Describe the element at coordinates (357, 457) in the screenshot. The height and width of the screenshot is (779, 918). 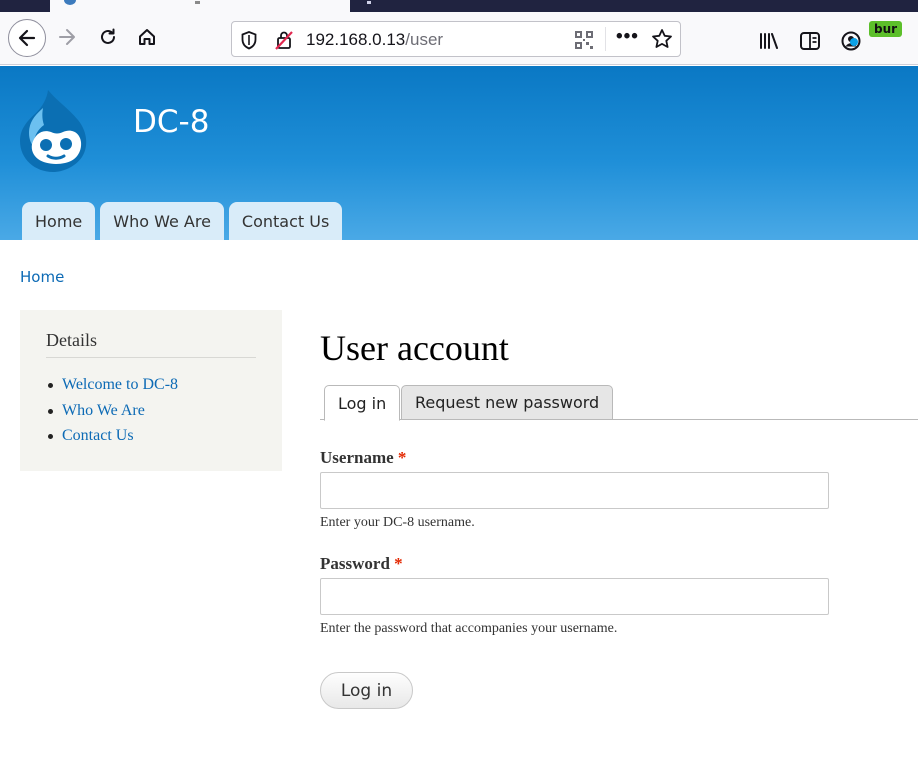
I see `username-label-text: Username` at that location.